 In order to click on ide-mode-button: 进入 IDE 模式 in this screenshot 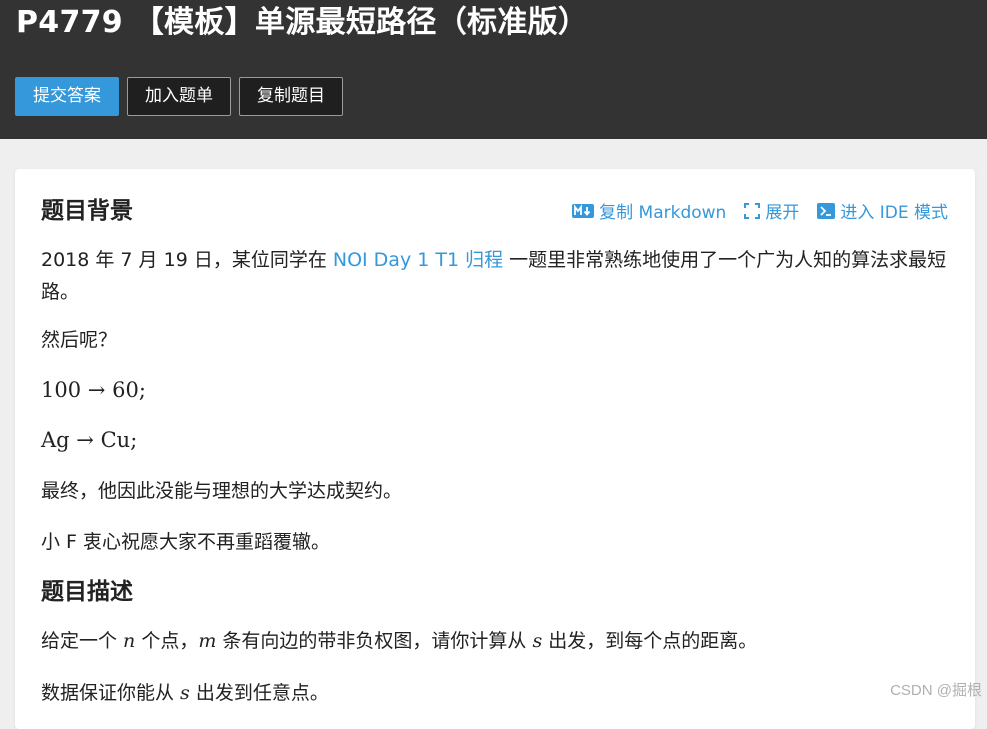, I will do `click(882, 210)`.